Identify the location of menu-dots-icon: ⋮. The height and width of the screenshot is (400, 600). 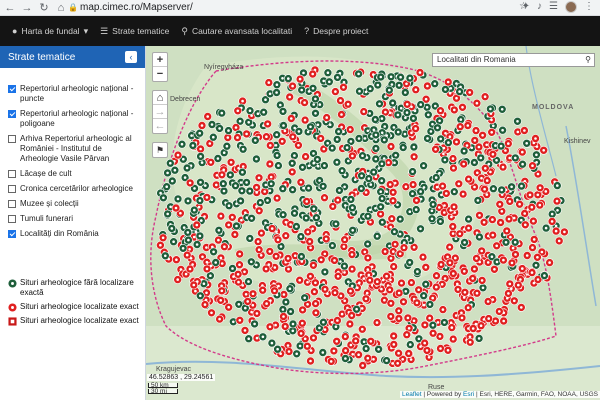
(589, 7).